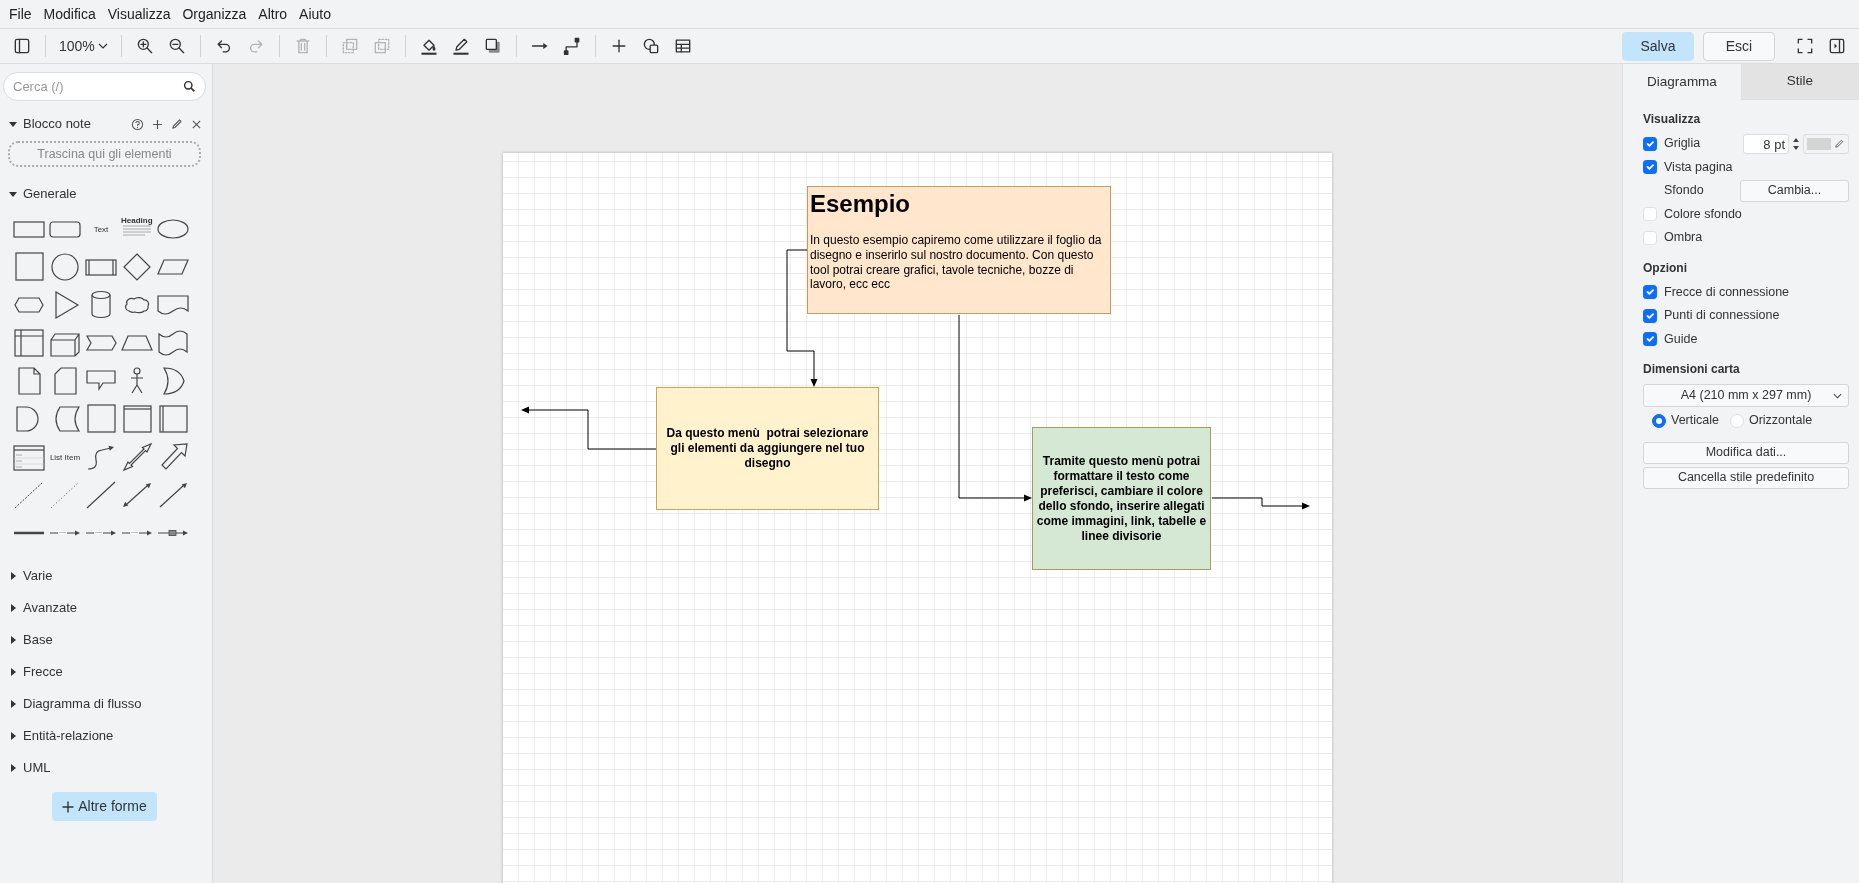 This screenshot has width=1859, height=883. What do you see at coordinates (22, 46) in the screenshot?
I see `sidebar-icon` at bounding box center [22, 46].